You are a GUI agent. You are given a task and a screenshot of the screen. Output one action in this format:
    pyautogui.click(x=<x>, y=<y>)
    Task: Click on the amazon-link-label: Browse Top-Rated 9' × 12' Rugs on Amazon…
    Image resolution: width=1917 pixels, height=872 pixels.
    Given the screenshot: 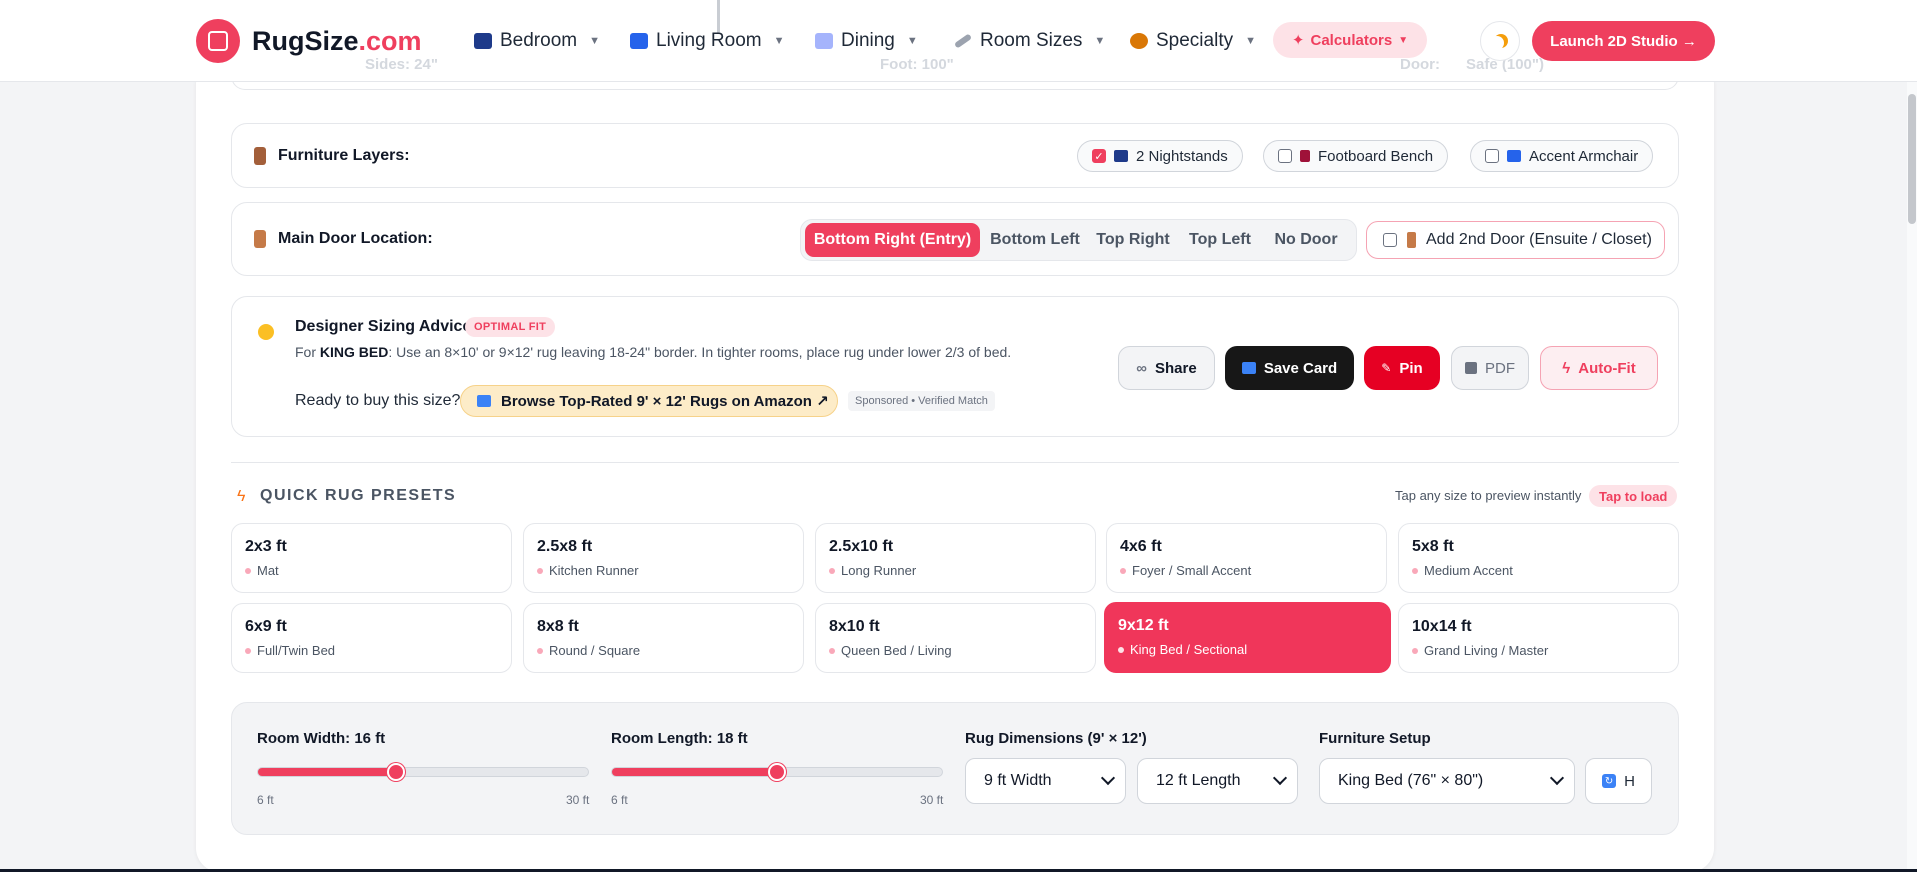 What is the action you would take?
    pyautogui.click(x=665, y=401)
    